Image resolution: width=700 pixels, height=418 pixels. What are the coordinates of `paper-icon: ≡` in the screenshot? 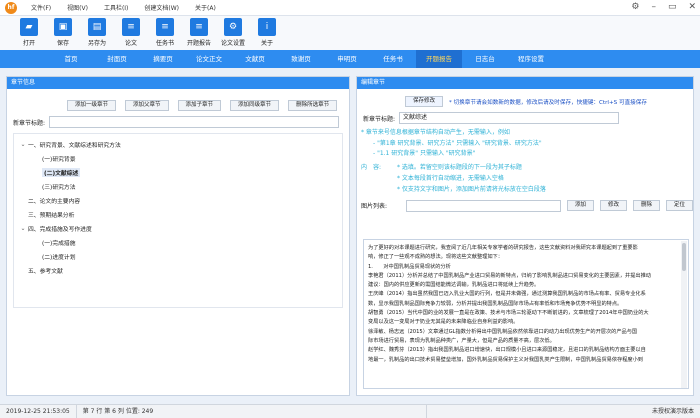 It's located at (131, 27).